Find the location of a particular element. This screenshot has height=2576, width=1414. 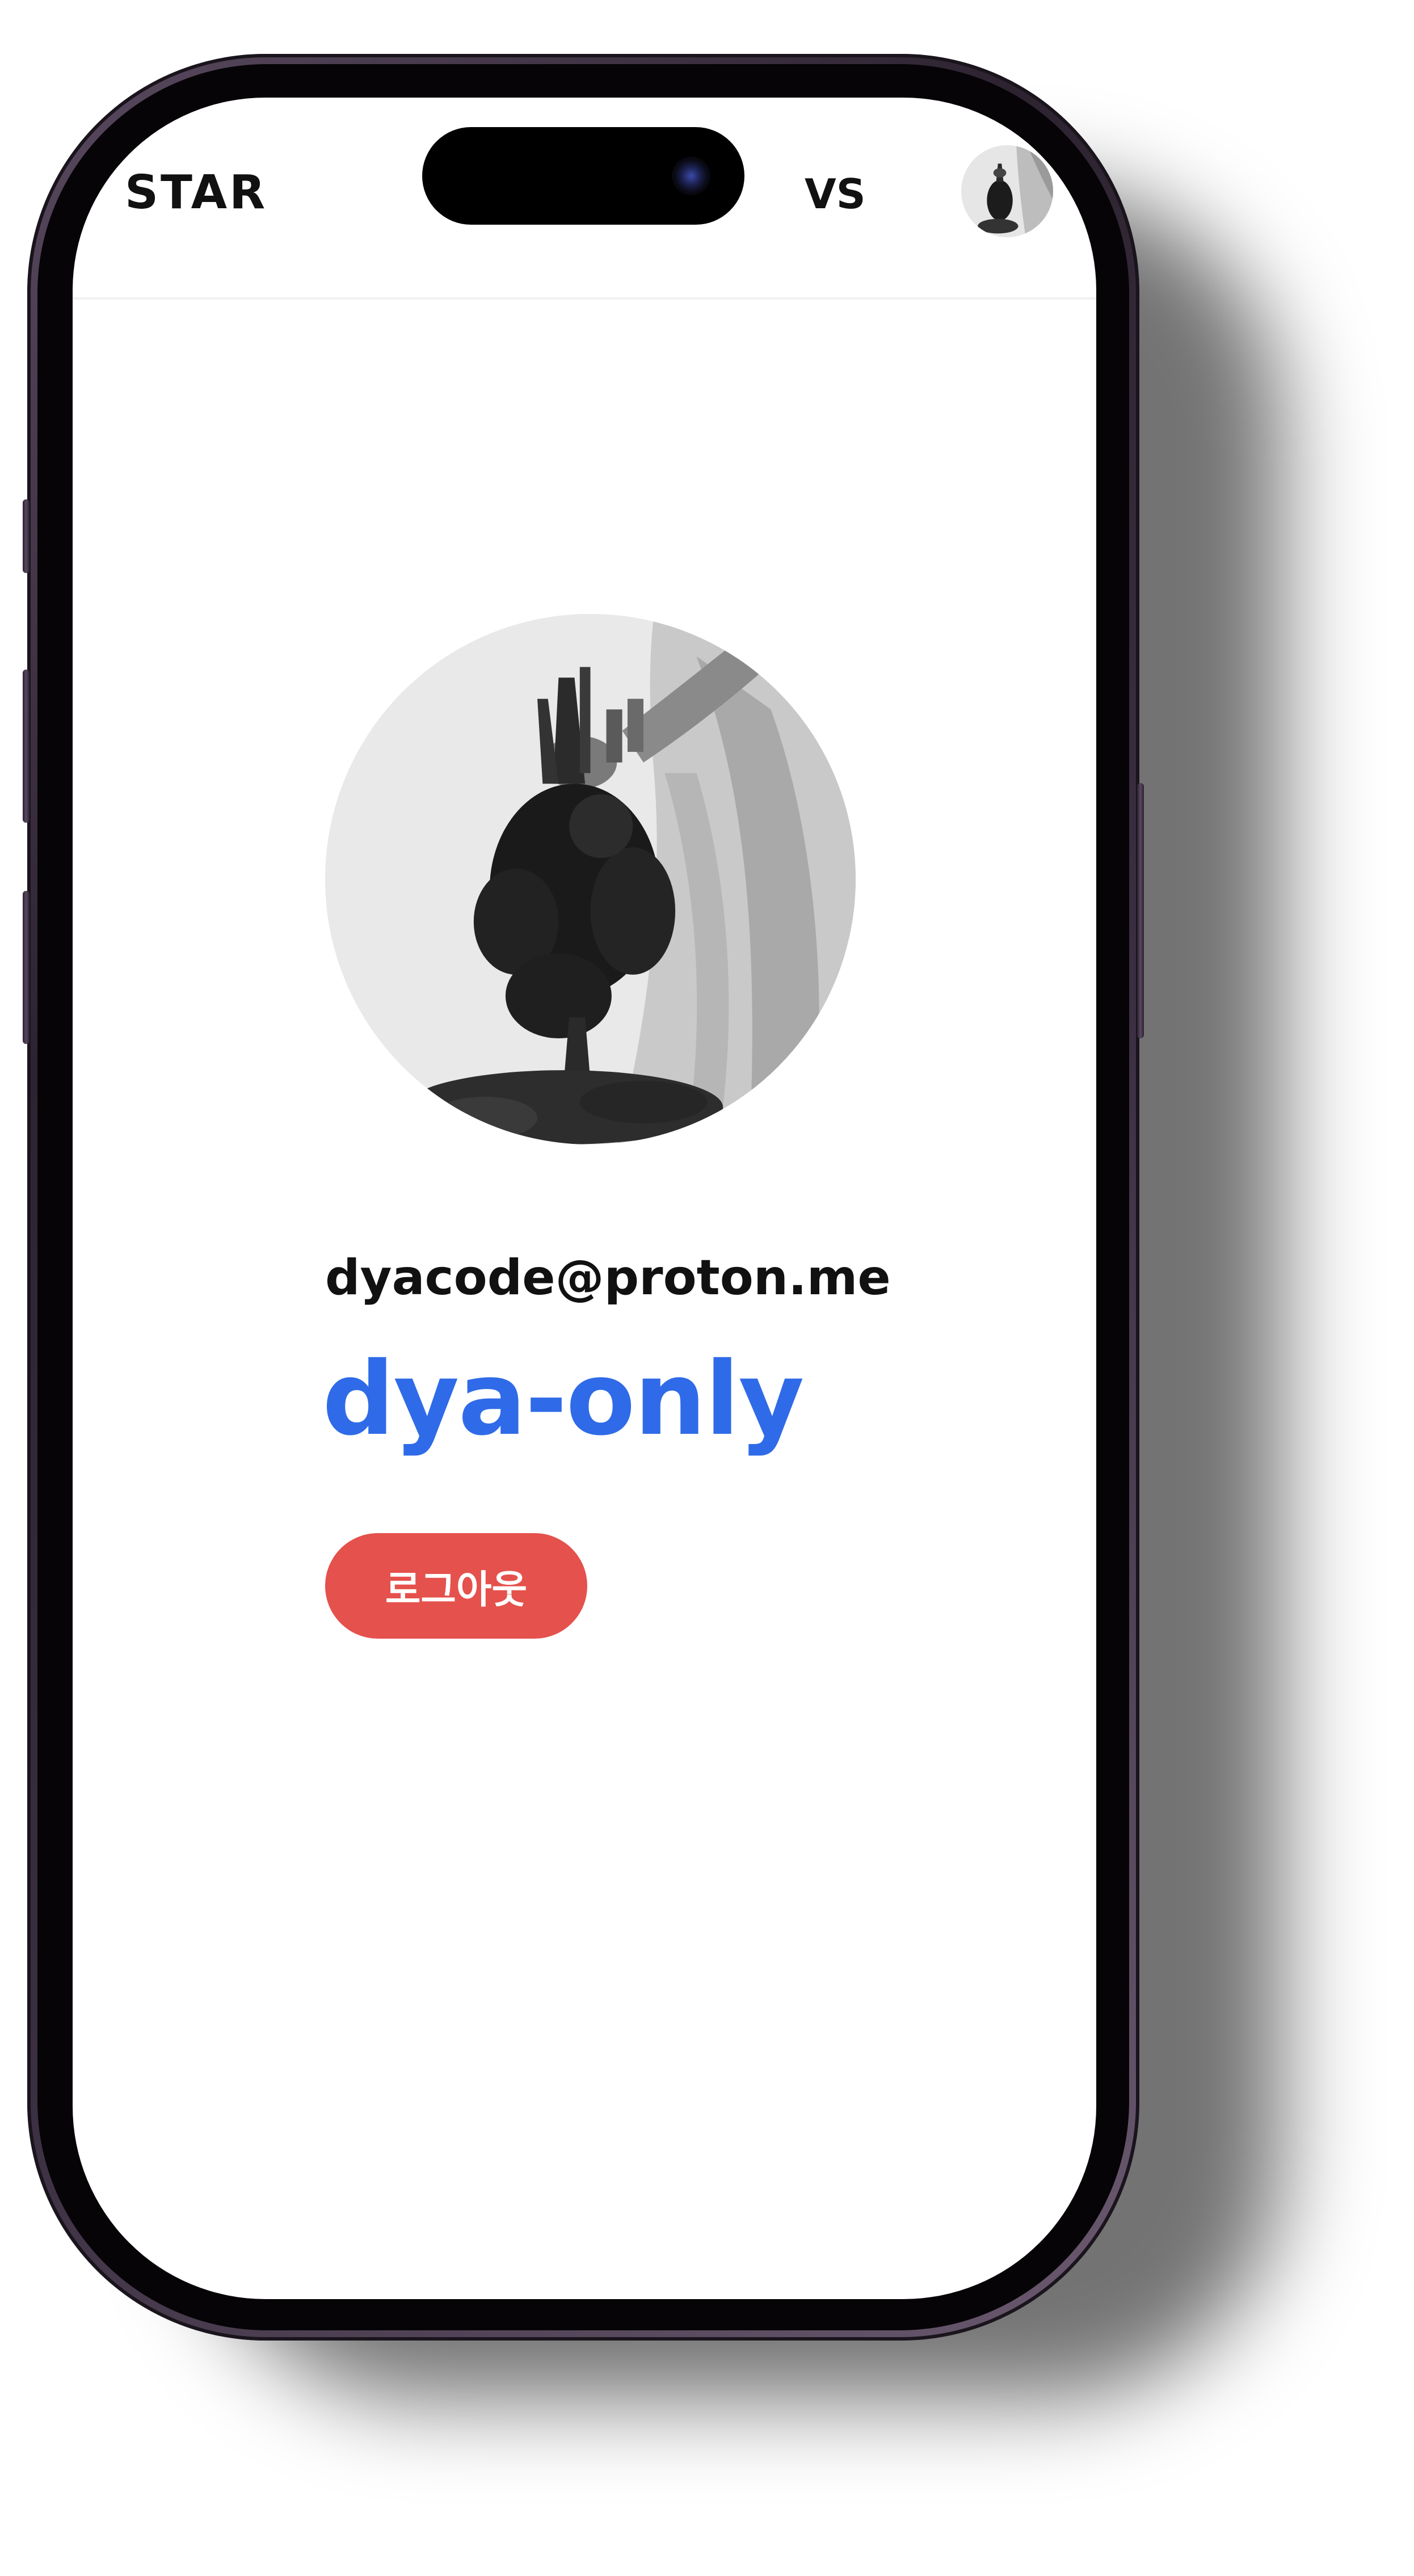

power-button is located at coordinates (1141, 910).